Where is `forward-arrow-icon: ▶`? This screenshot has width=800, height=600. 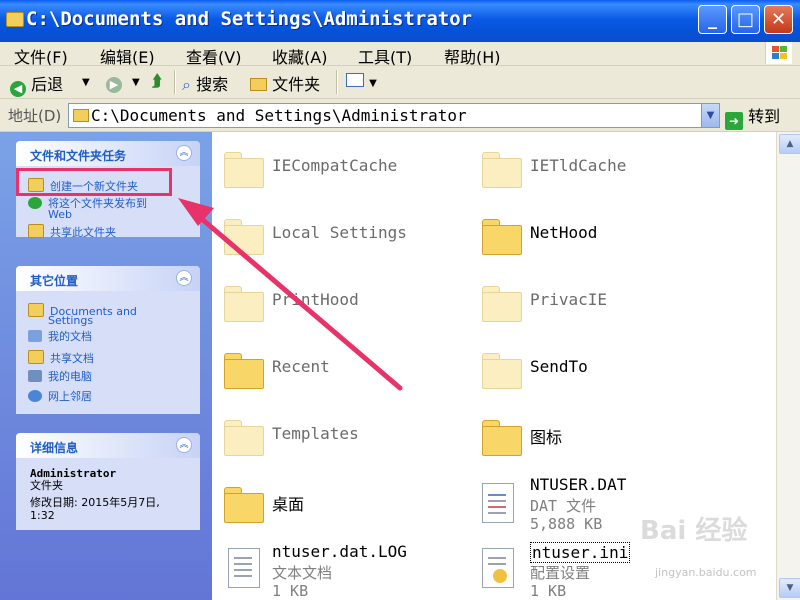
forward-arrow-icon: ▶ is located at coordinates (114, 85).